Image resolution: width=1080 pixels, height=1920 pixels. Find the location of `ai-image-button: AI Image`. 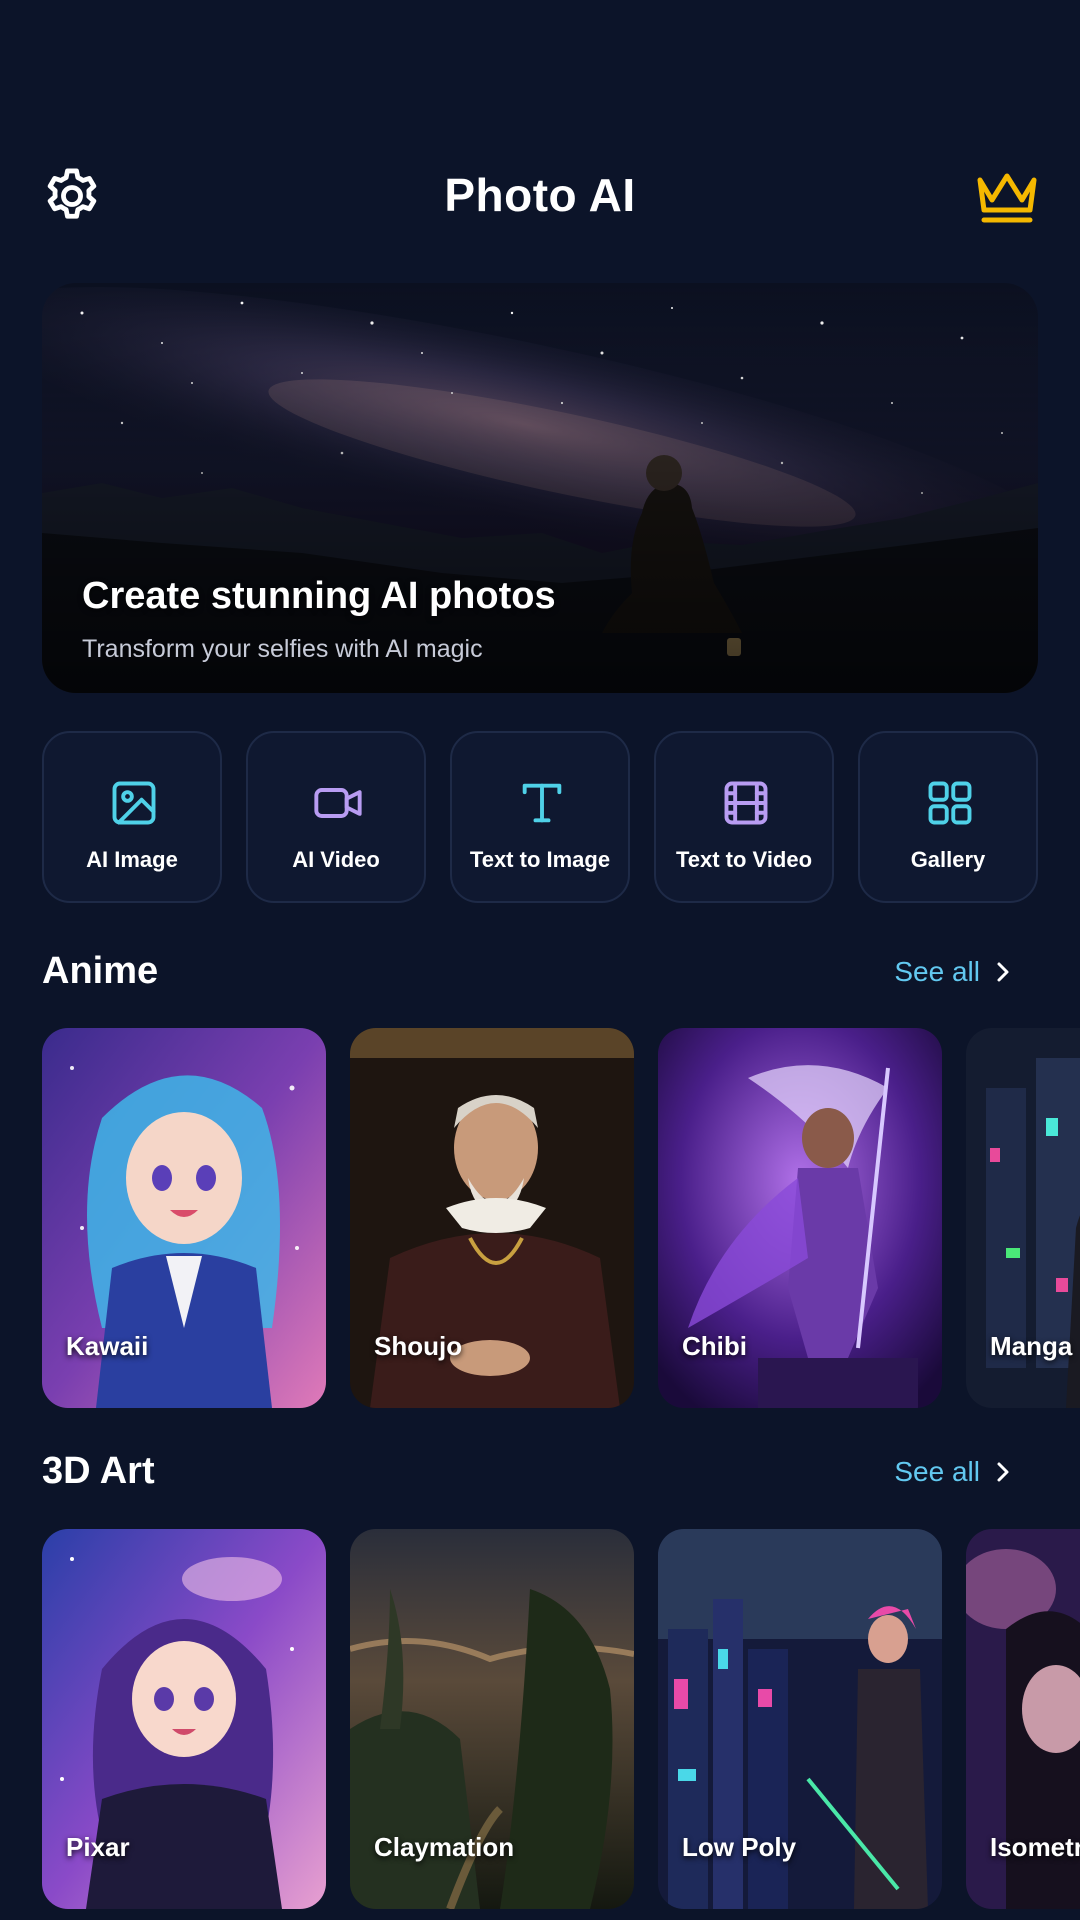

ai-image-button: AI Image is located at coordinates (132, 817).